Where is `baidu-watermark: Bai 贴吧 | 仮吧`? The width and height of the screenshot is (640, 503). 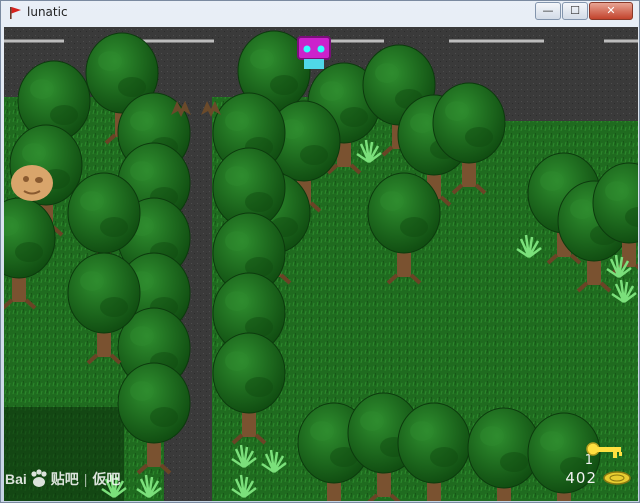
baidu-watermark: Bai 贴吧 | 仮吧 is located at coordinates (62, 479).